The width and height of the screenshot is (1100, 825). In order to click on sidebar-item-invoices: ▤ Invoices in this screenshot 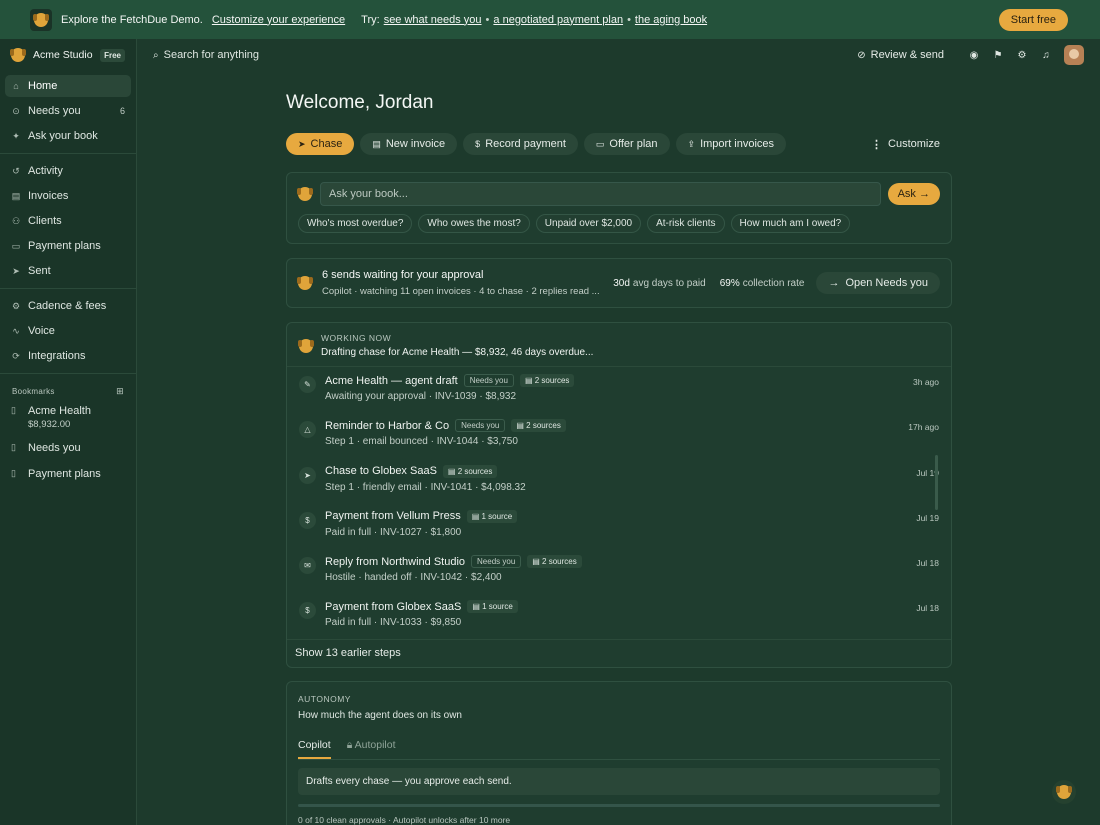, I will do `click(68, 196)`.